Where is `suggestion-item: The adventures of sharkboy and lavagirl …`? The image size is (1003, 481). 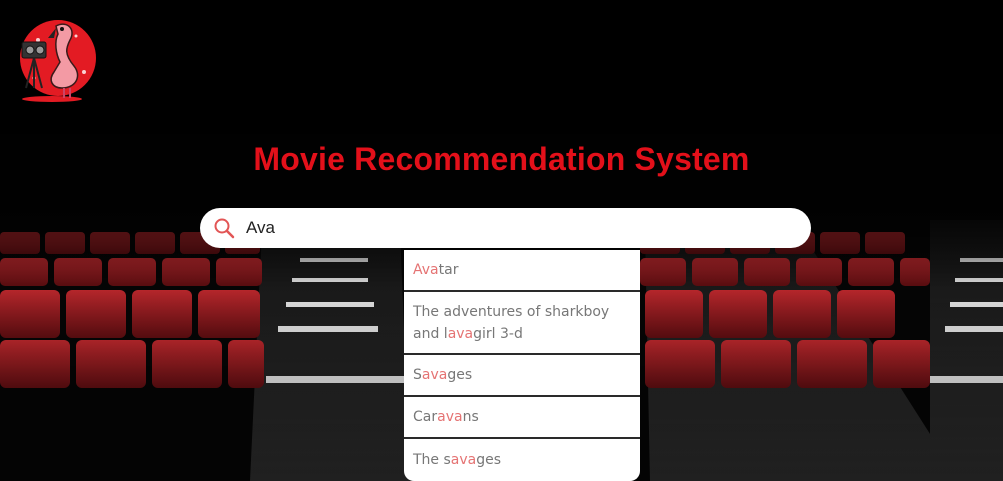 suggestion-item: The adventures of sharkboy and lavagirl … is located at coordinates (522, 323).